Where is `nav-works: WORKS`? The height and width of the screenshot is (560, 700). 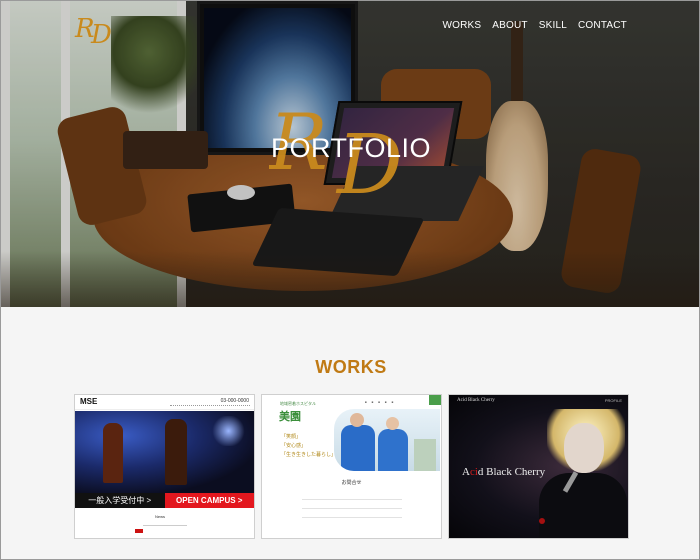 nav-works: WORKS is located at coordinates (462, 25).